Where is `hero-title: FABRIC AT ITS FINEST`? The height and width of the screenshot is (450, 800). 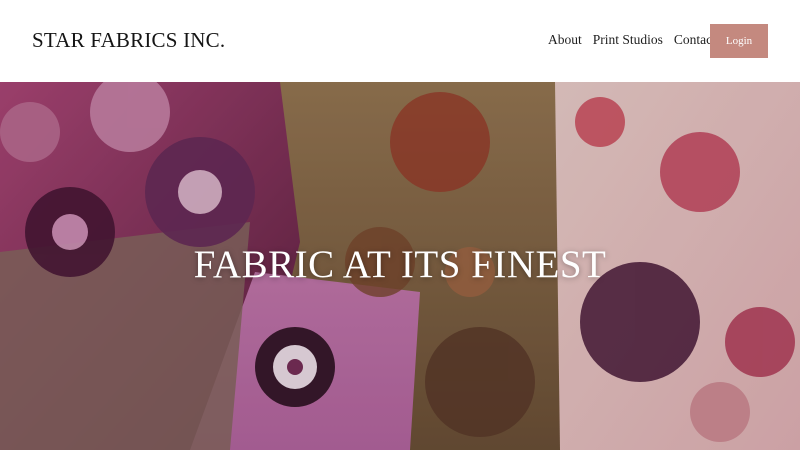
hero-title: FABRIC AT ITS FINEST is located at coordinates (400, 264).